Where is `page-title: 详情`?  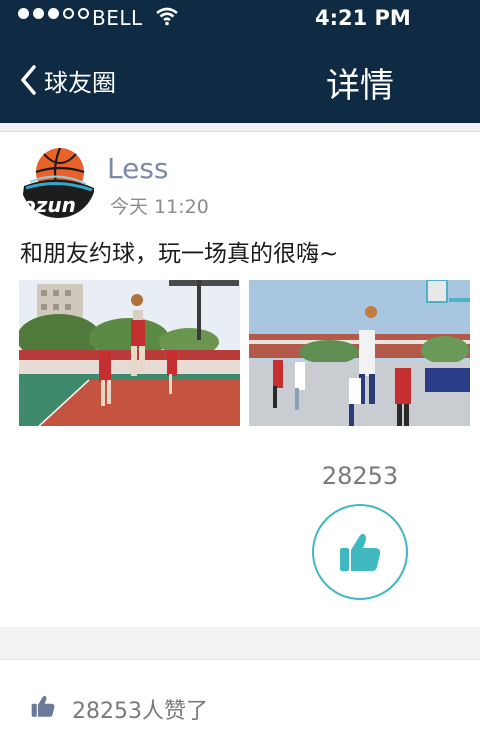
page-title: 详情 is located at coordinates (360, 86).